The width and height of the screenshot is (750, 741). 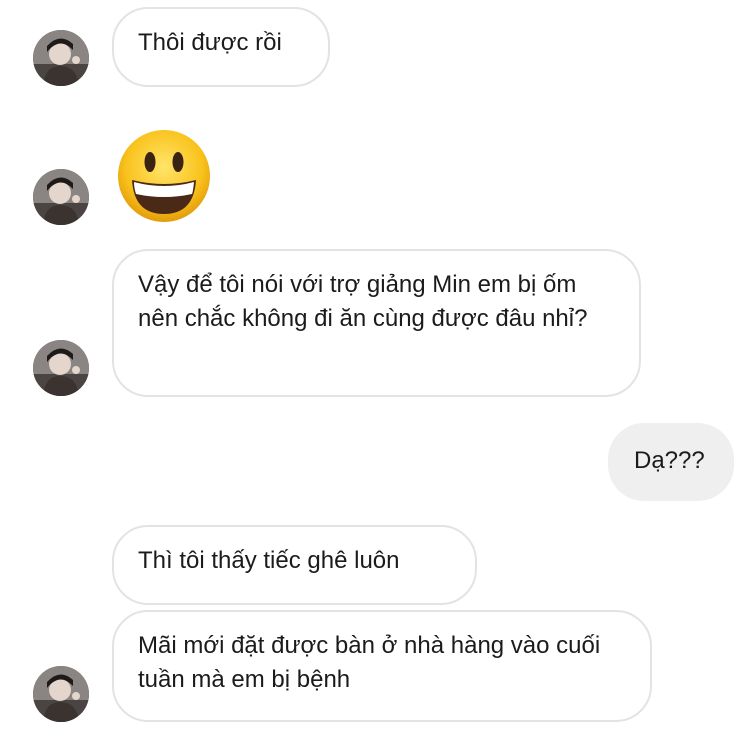 I want to click on outgoing-message-bubble: Dạ???, so click(x=671, y=462).